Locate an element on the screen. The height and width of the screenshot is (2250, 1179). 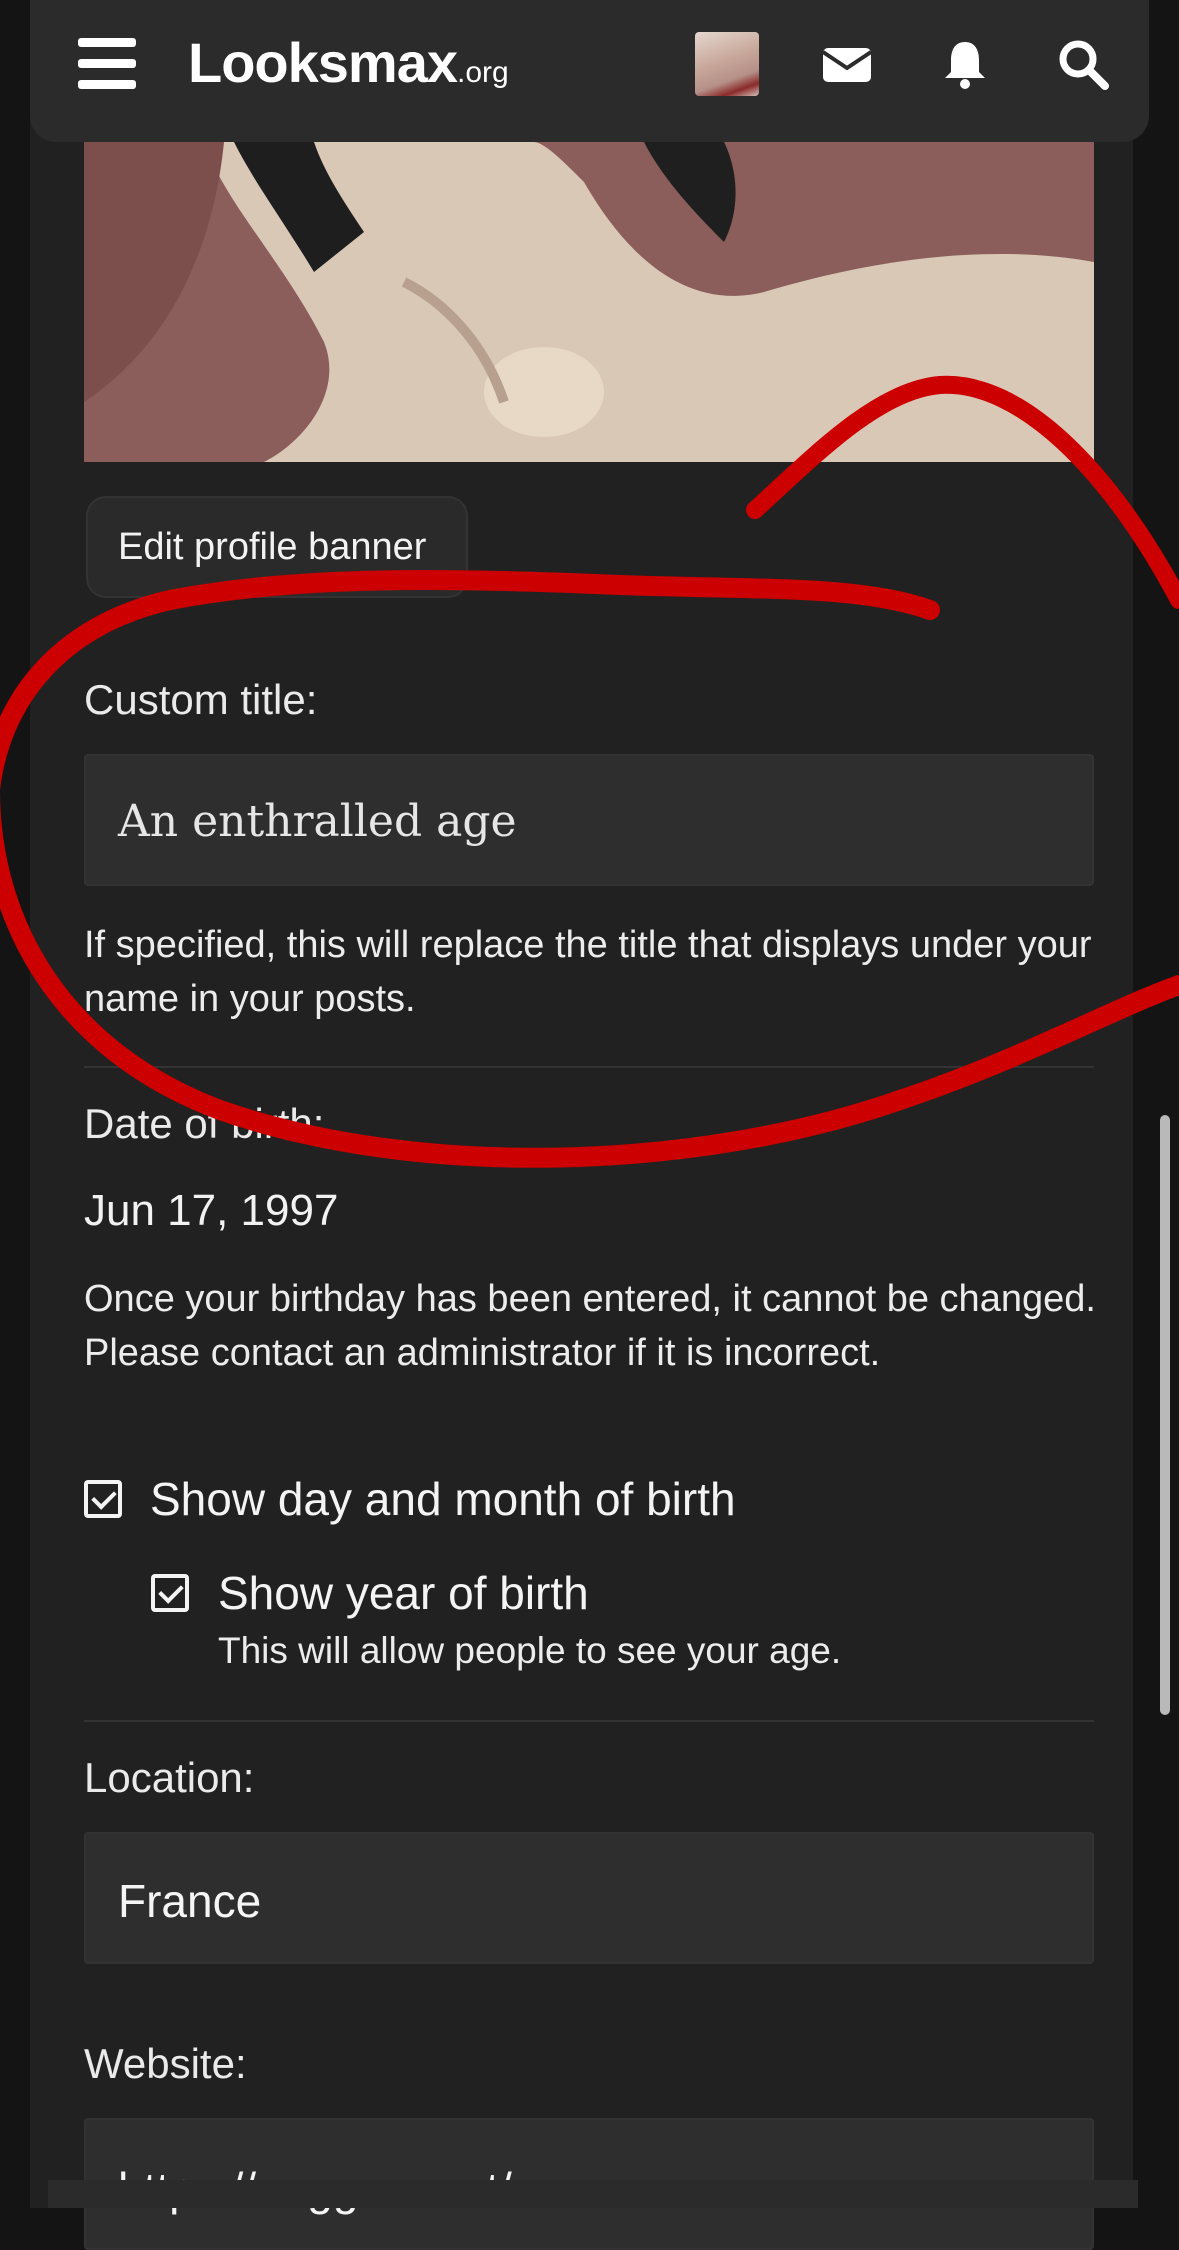
bottom-toolbar-edge is located at coordinates (593, 2194).